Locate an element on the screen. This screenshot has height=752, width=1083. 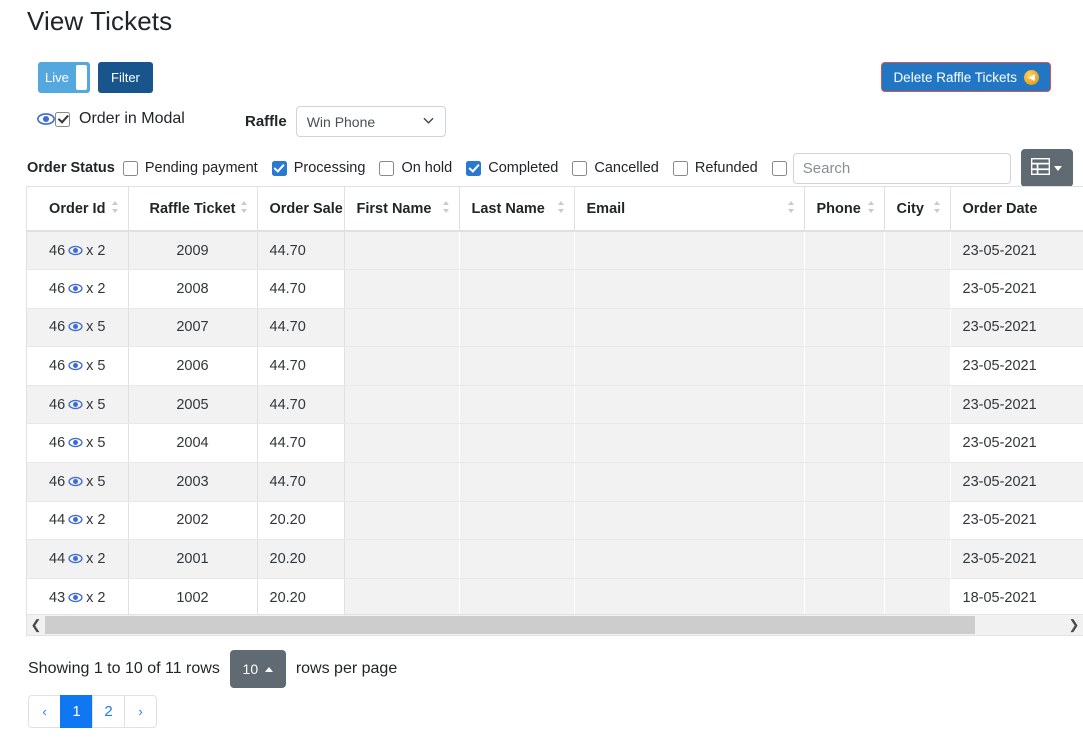
cell-order-id: 46 x 2 is located at coordinates (78, 289).